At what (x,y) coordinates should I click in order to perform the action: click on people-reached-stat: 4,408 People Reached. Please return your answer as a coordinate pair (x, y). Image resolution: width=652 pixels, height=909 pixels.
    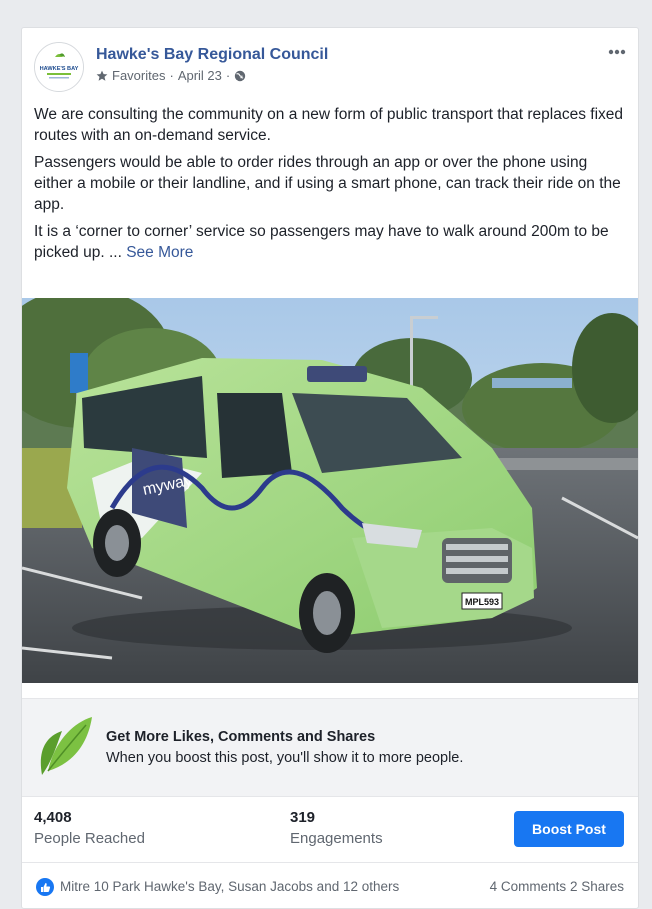
    Looking at the image, I should click on (89, 828).